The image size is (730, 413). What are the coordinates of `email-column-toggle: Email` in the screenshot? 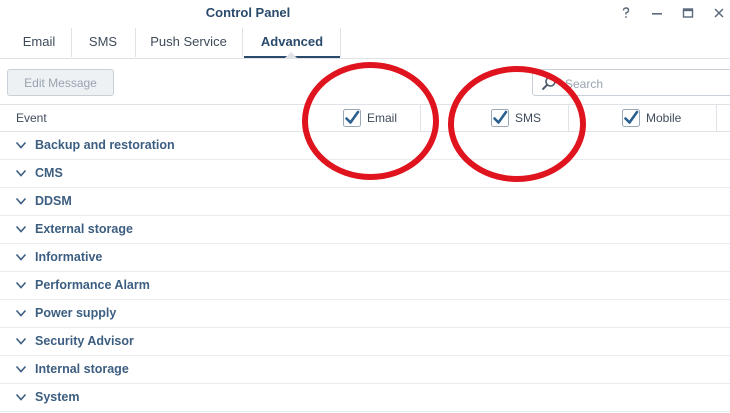 It's located at (370, 118).